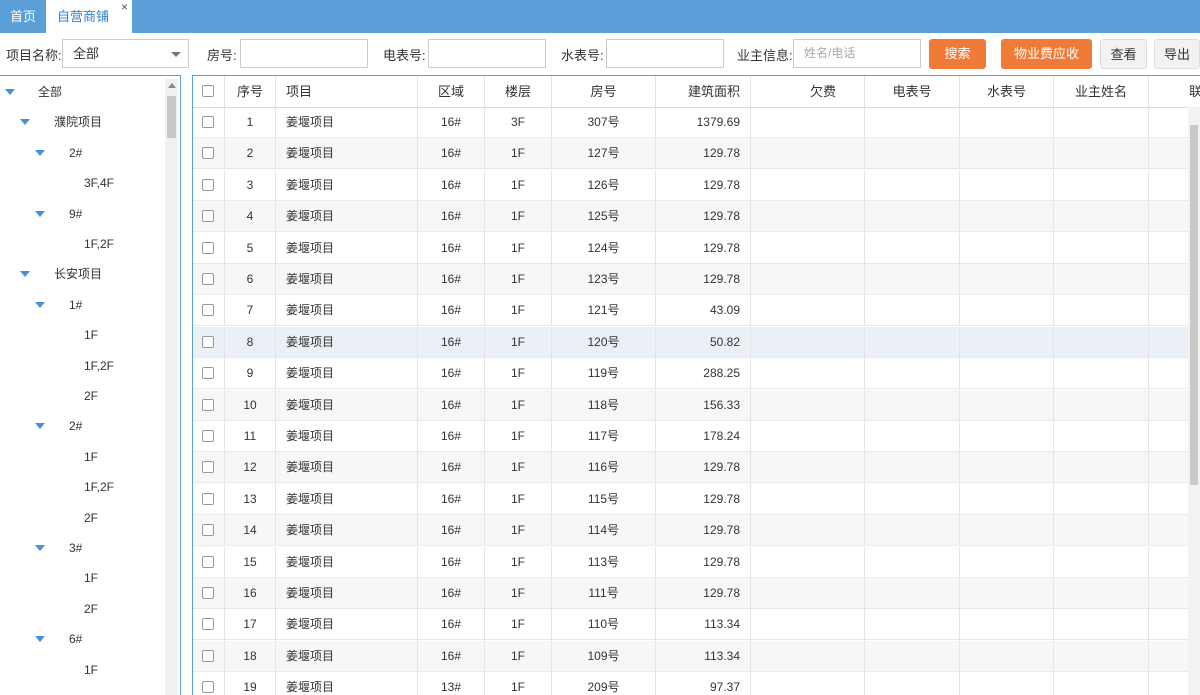  Describe the element at coordinates (696, 342) in the screenshot. I see `table-row: 8 姜堰项目 16# 1F 120号 50.82` at that location.